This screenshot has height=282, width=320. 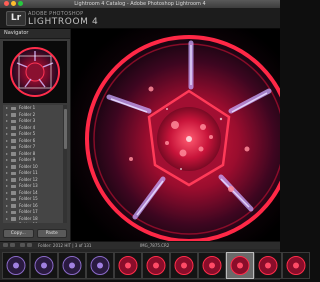 What do you see at coordinates (28, 205) in the screenshot?
I see `folder-label: Folder 16` at bounding box center [28, 205].